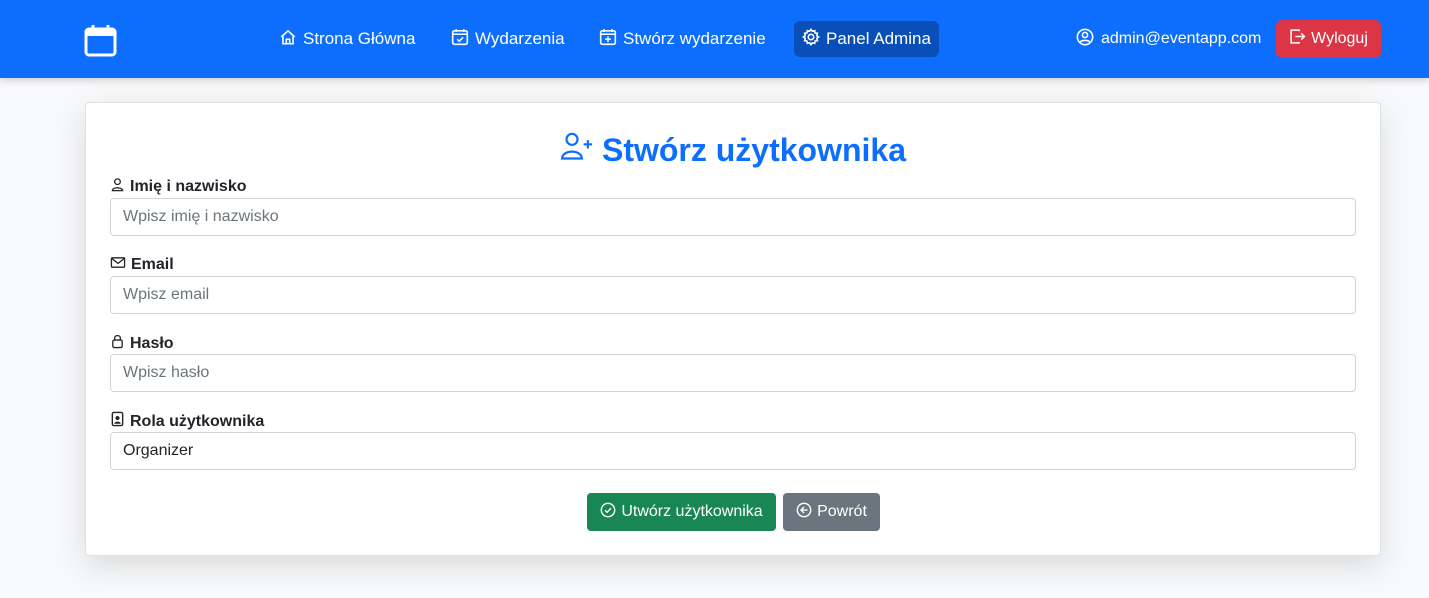  Describe the element at coordinates (188, 186) in the screenshot. I see `name-label-text: Imię i nazwisko` at that location.